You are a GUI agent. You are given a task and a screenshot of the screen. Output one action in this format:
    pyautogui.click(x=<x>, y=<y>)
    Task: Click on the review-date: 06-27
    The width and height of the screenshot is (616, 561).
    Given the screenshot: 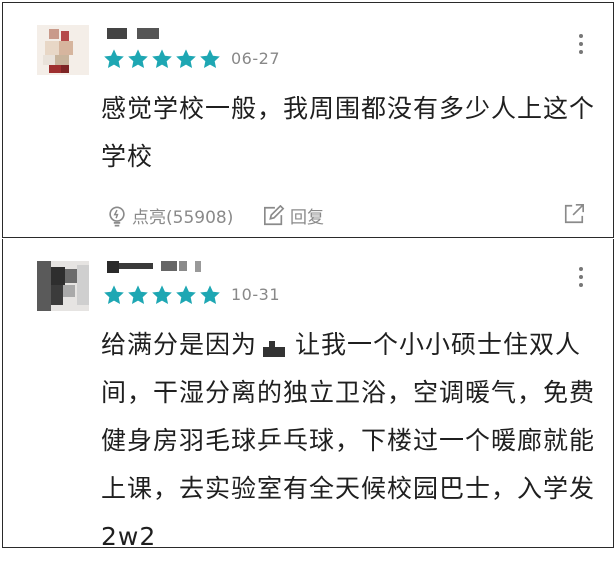 What is the action you would take?
    pyautogui.click(x=255, y=58)
    